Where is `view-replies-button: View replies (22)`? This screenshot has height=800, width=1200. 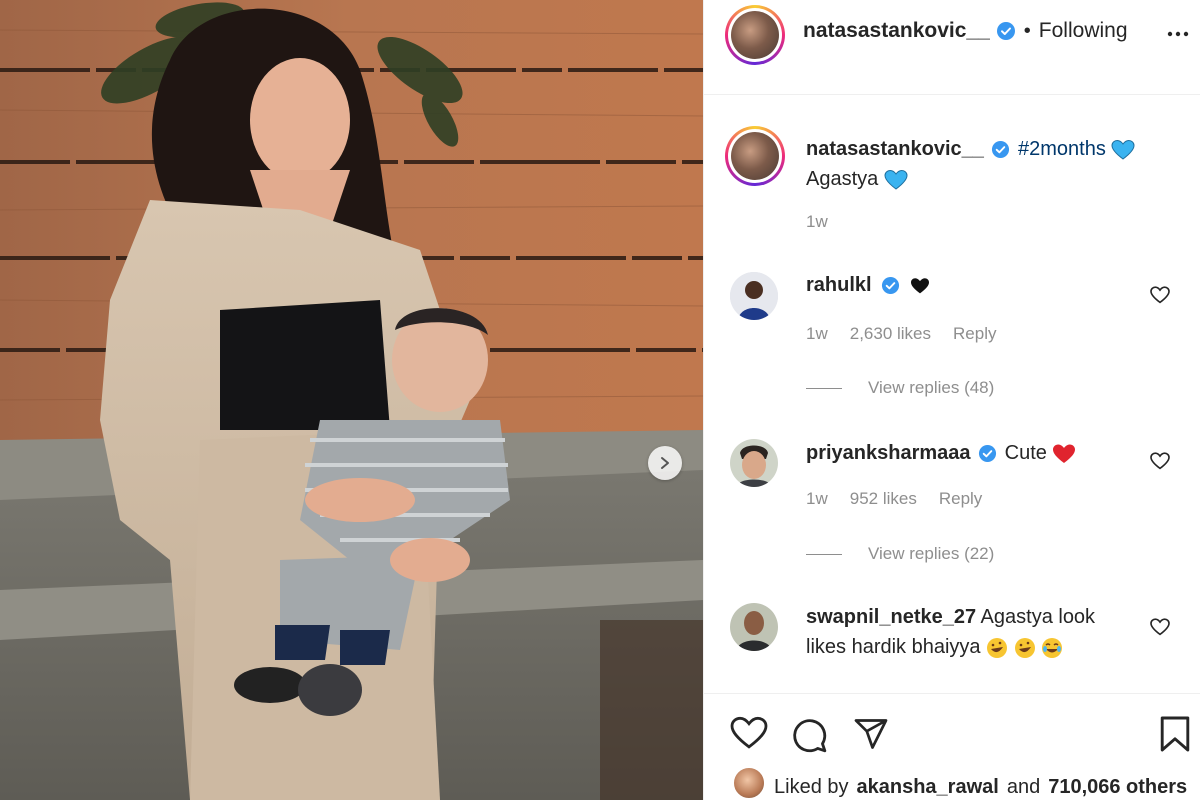 view-replies-button: View replies (22) is located at coordinates (900, 554).